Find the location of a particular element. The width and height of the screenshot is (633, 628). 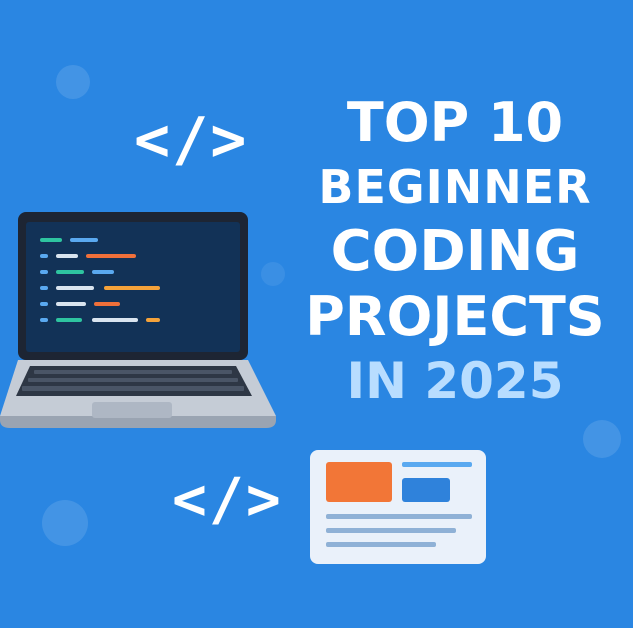

webpage-card-icon is located at coordinates (398, 507).